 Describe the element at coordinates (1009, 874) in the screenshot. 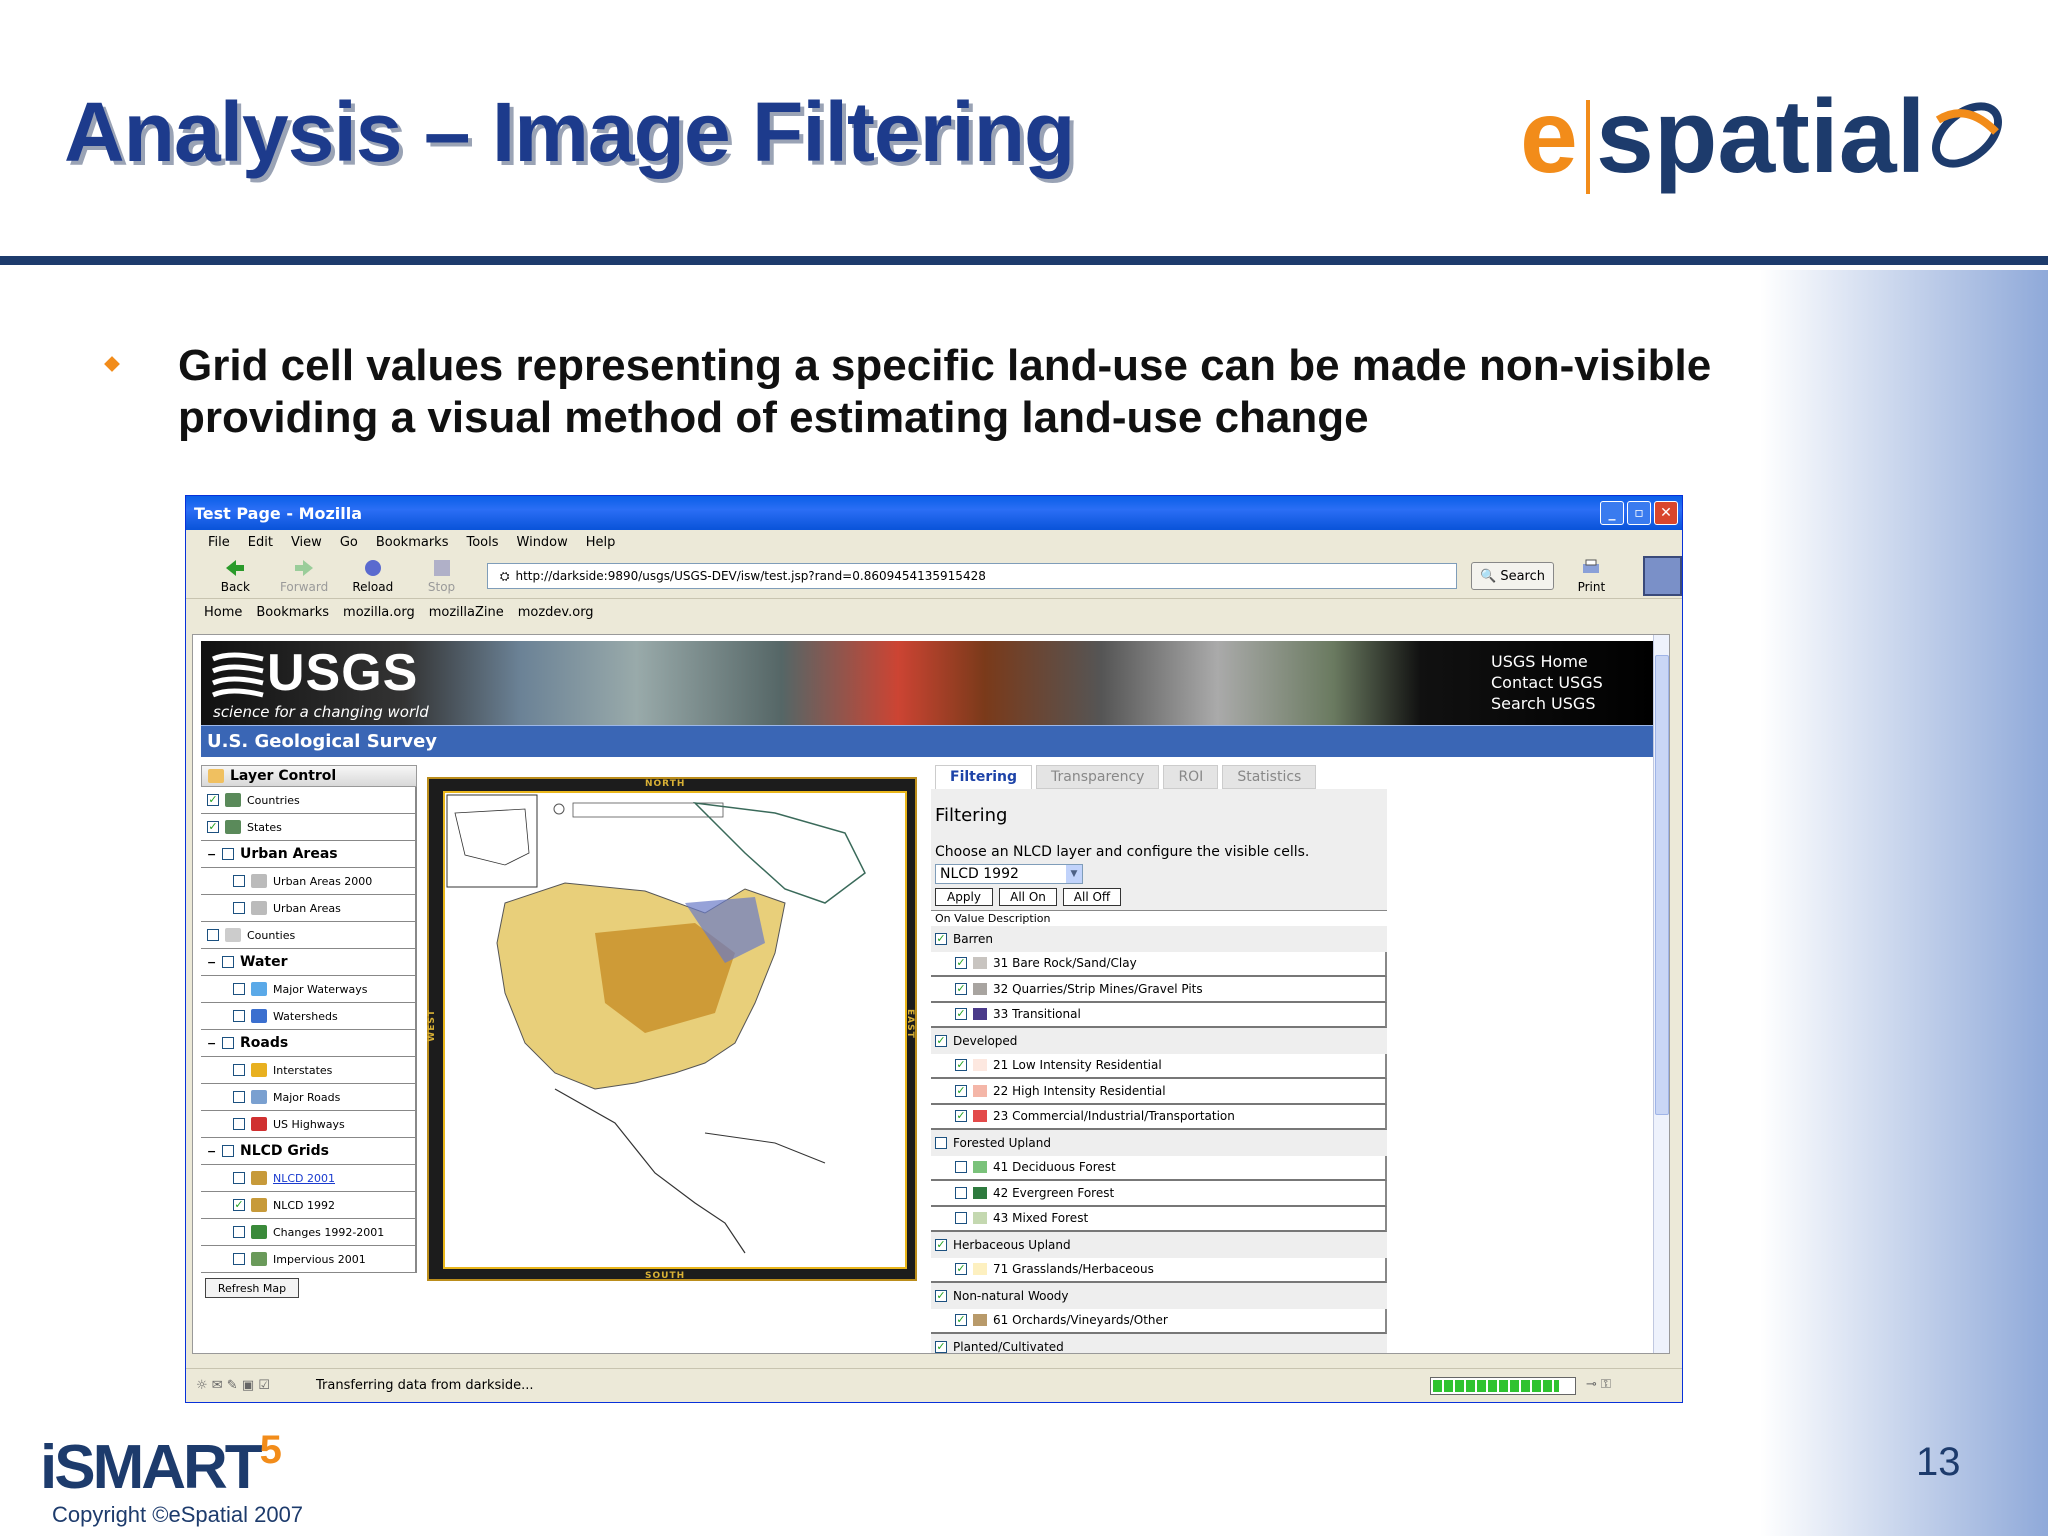

I see `nlcd-layer-select: NLCD 1992 ▼` at that location.